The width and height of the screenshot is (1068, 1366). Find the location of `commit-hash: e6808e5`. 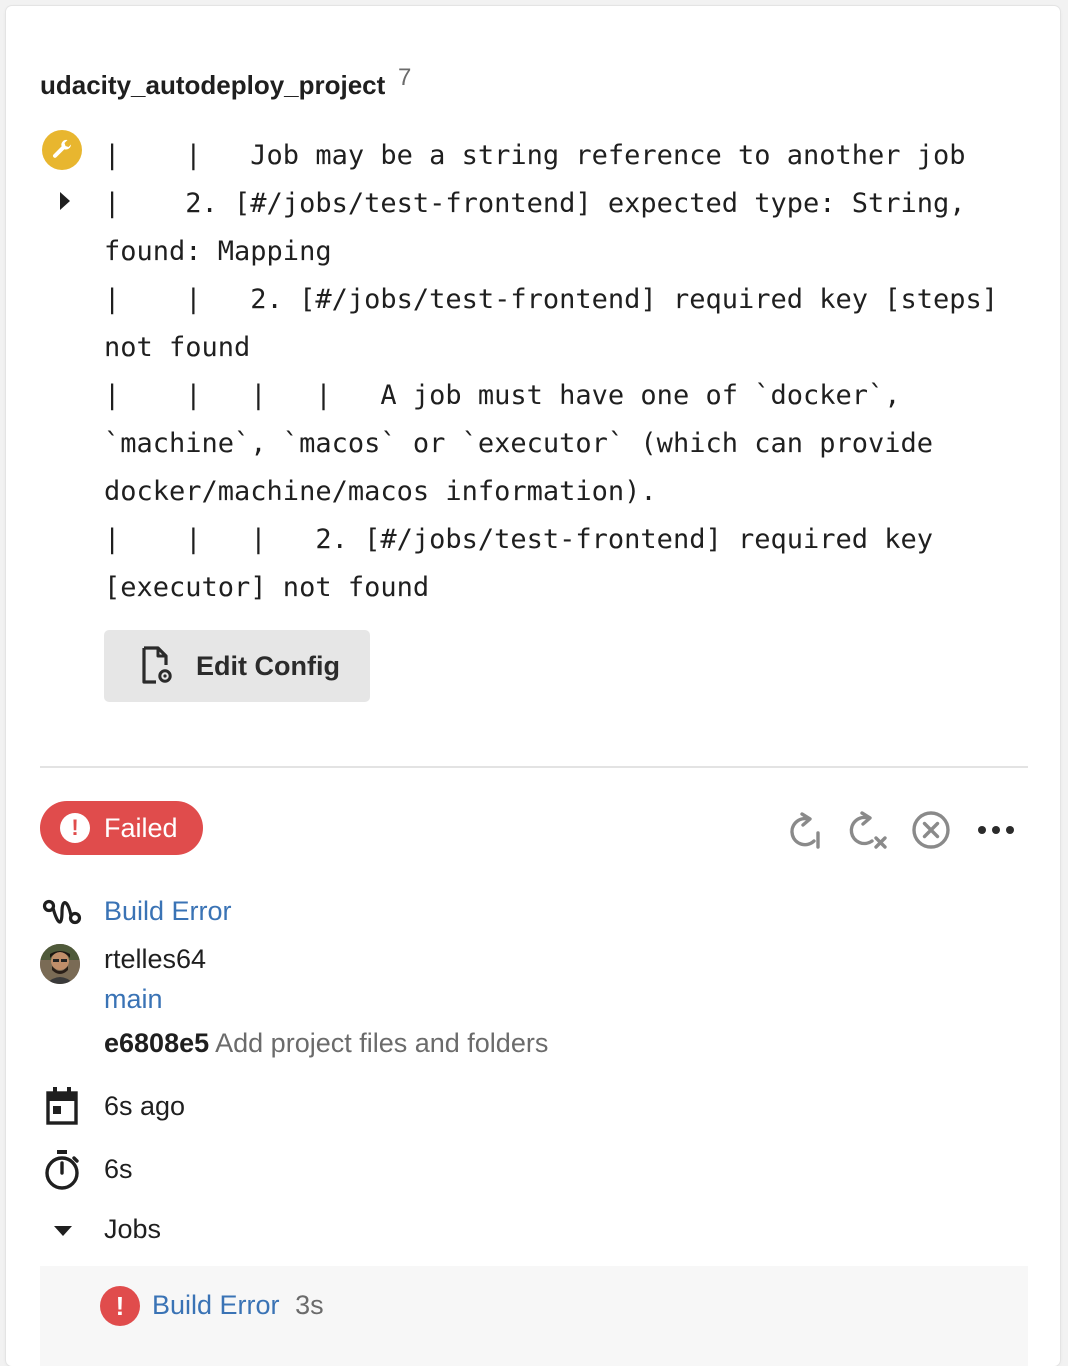

commit-hash: e6808e5 is located at coordinates (156, 1043).